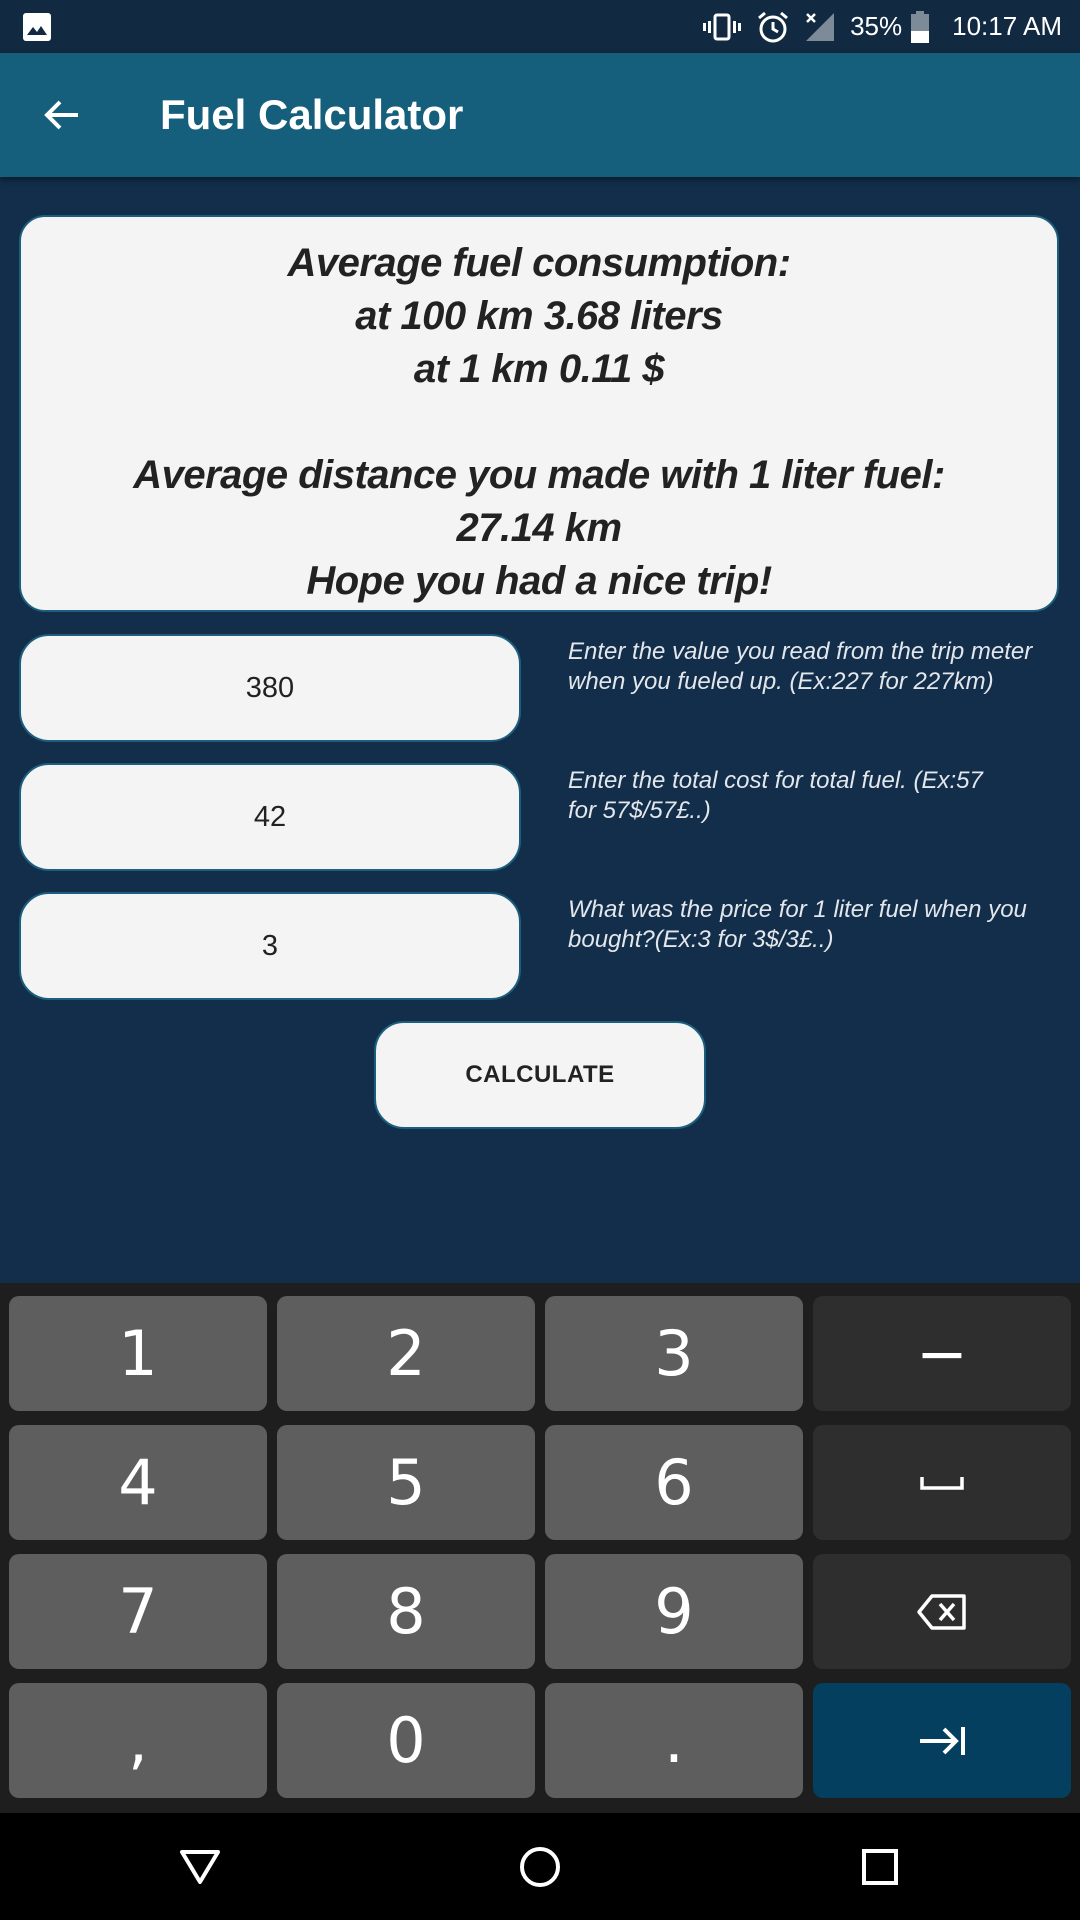  What do you see at coordinates (37, 27) in the screenshot?
I see `gallery-icon` at bounding box center [37, 27].